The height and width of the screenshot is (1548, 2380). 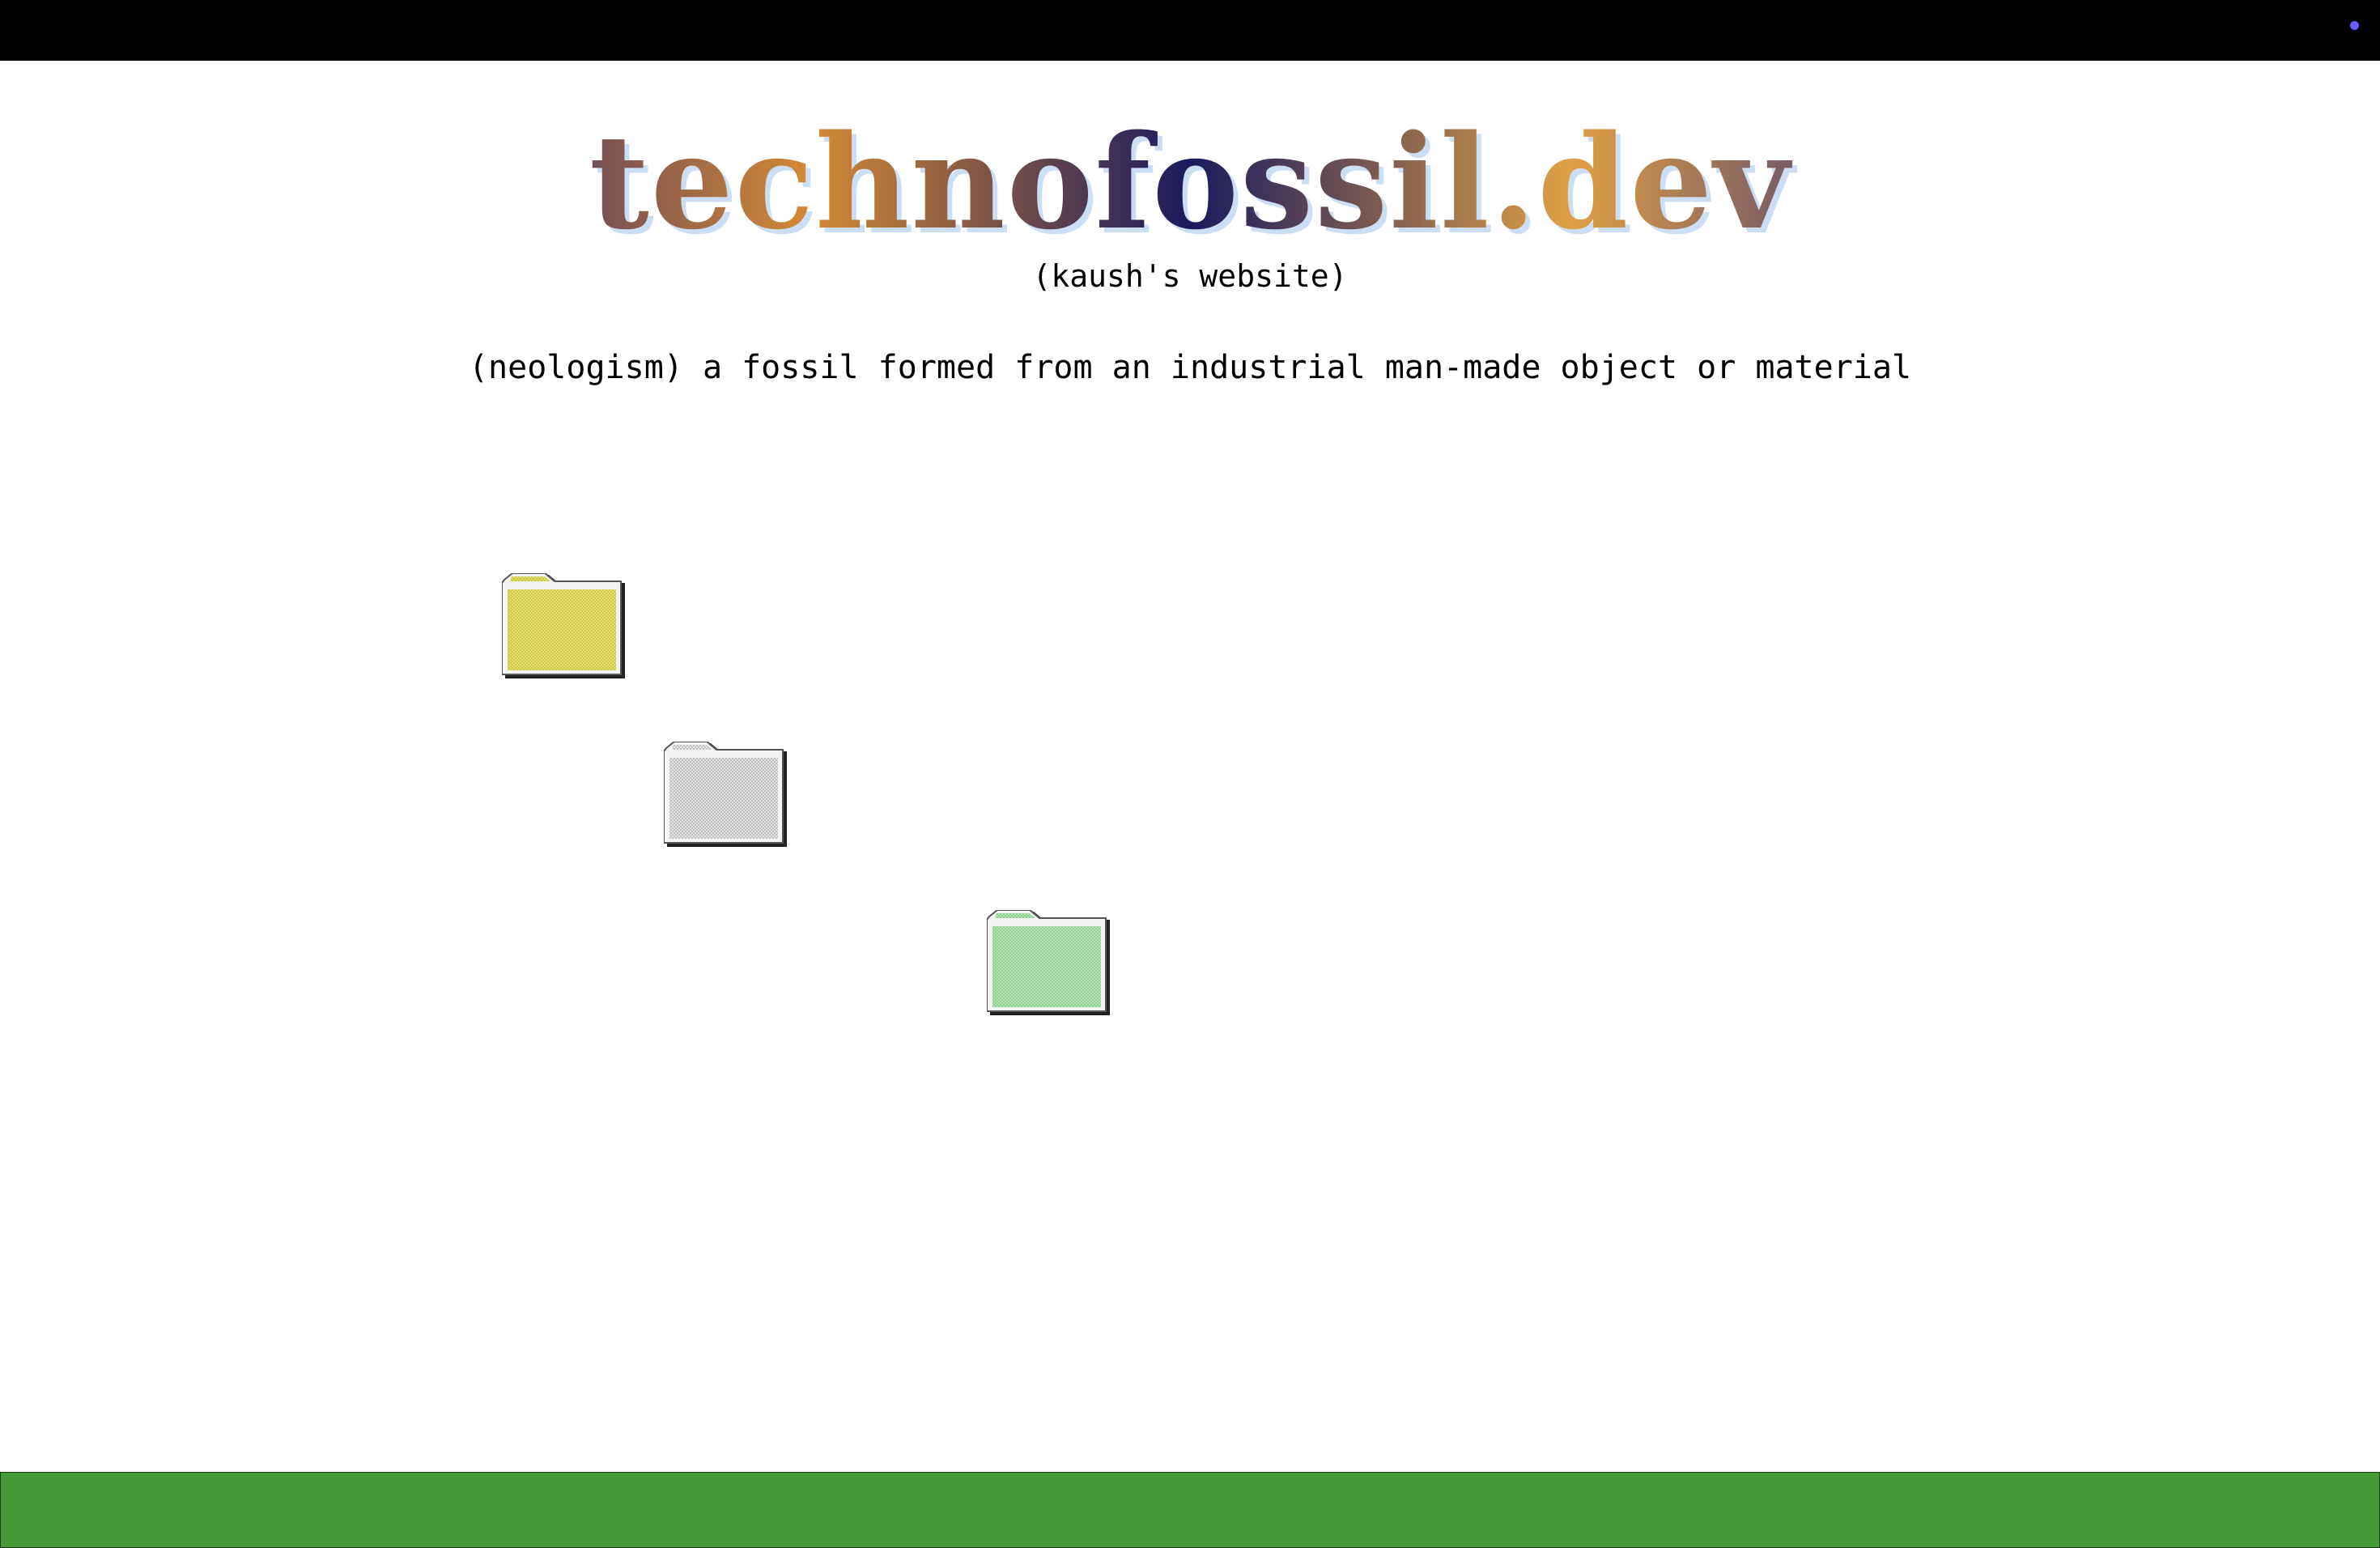 I want to click on site-title: technofossil.dev, so click(x=1190, y=182).